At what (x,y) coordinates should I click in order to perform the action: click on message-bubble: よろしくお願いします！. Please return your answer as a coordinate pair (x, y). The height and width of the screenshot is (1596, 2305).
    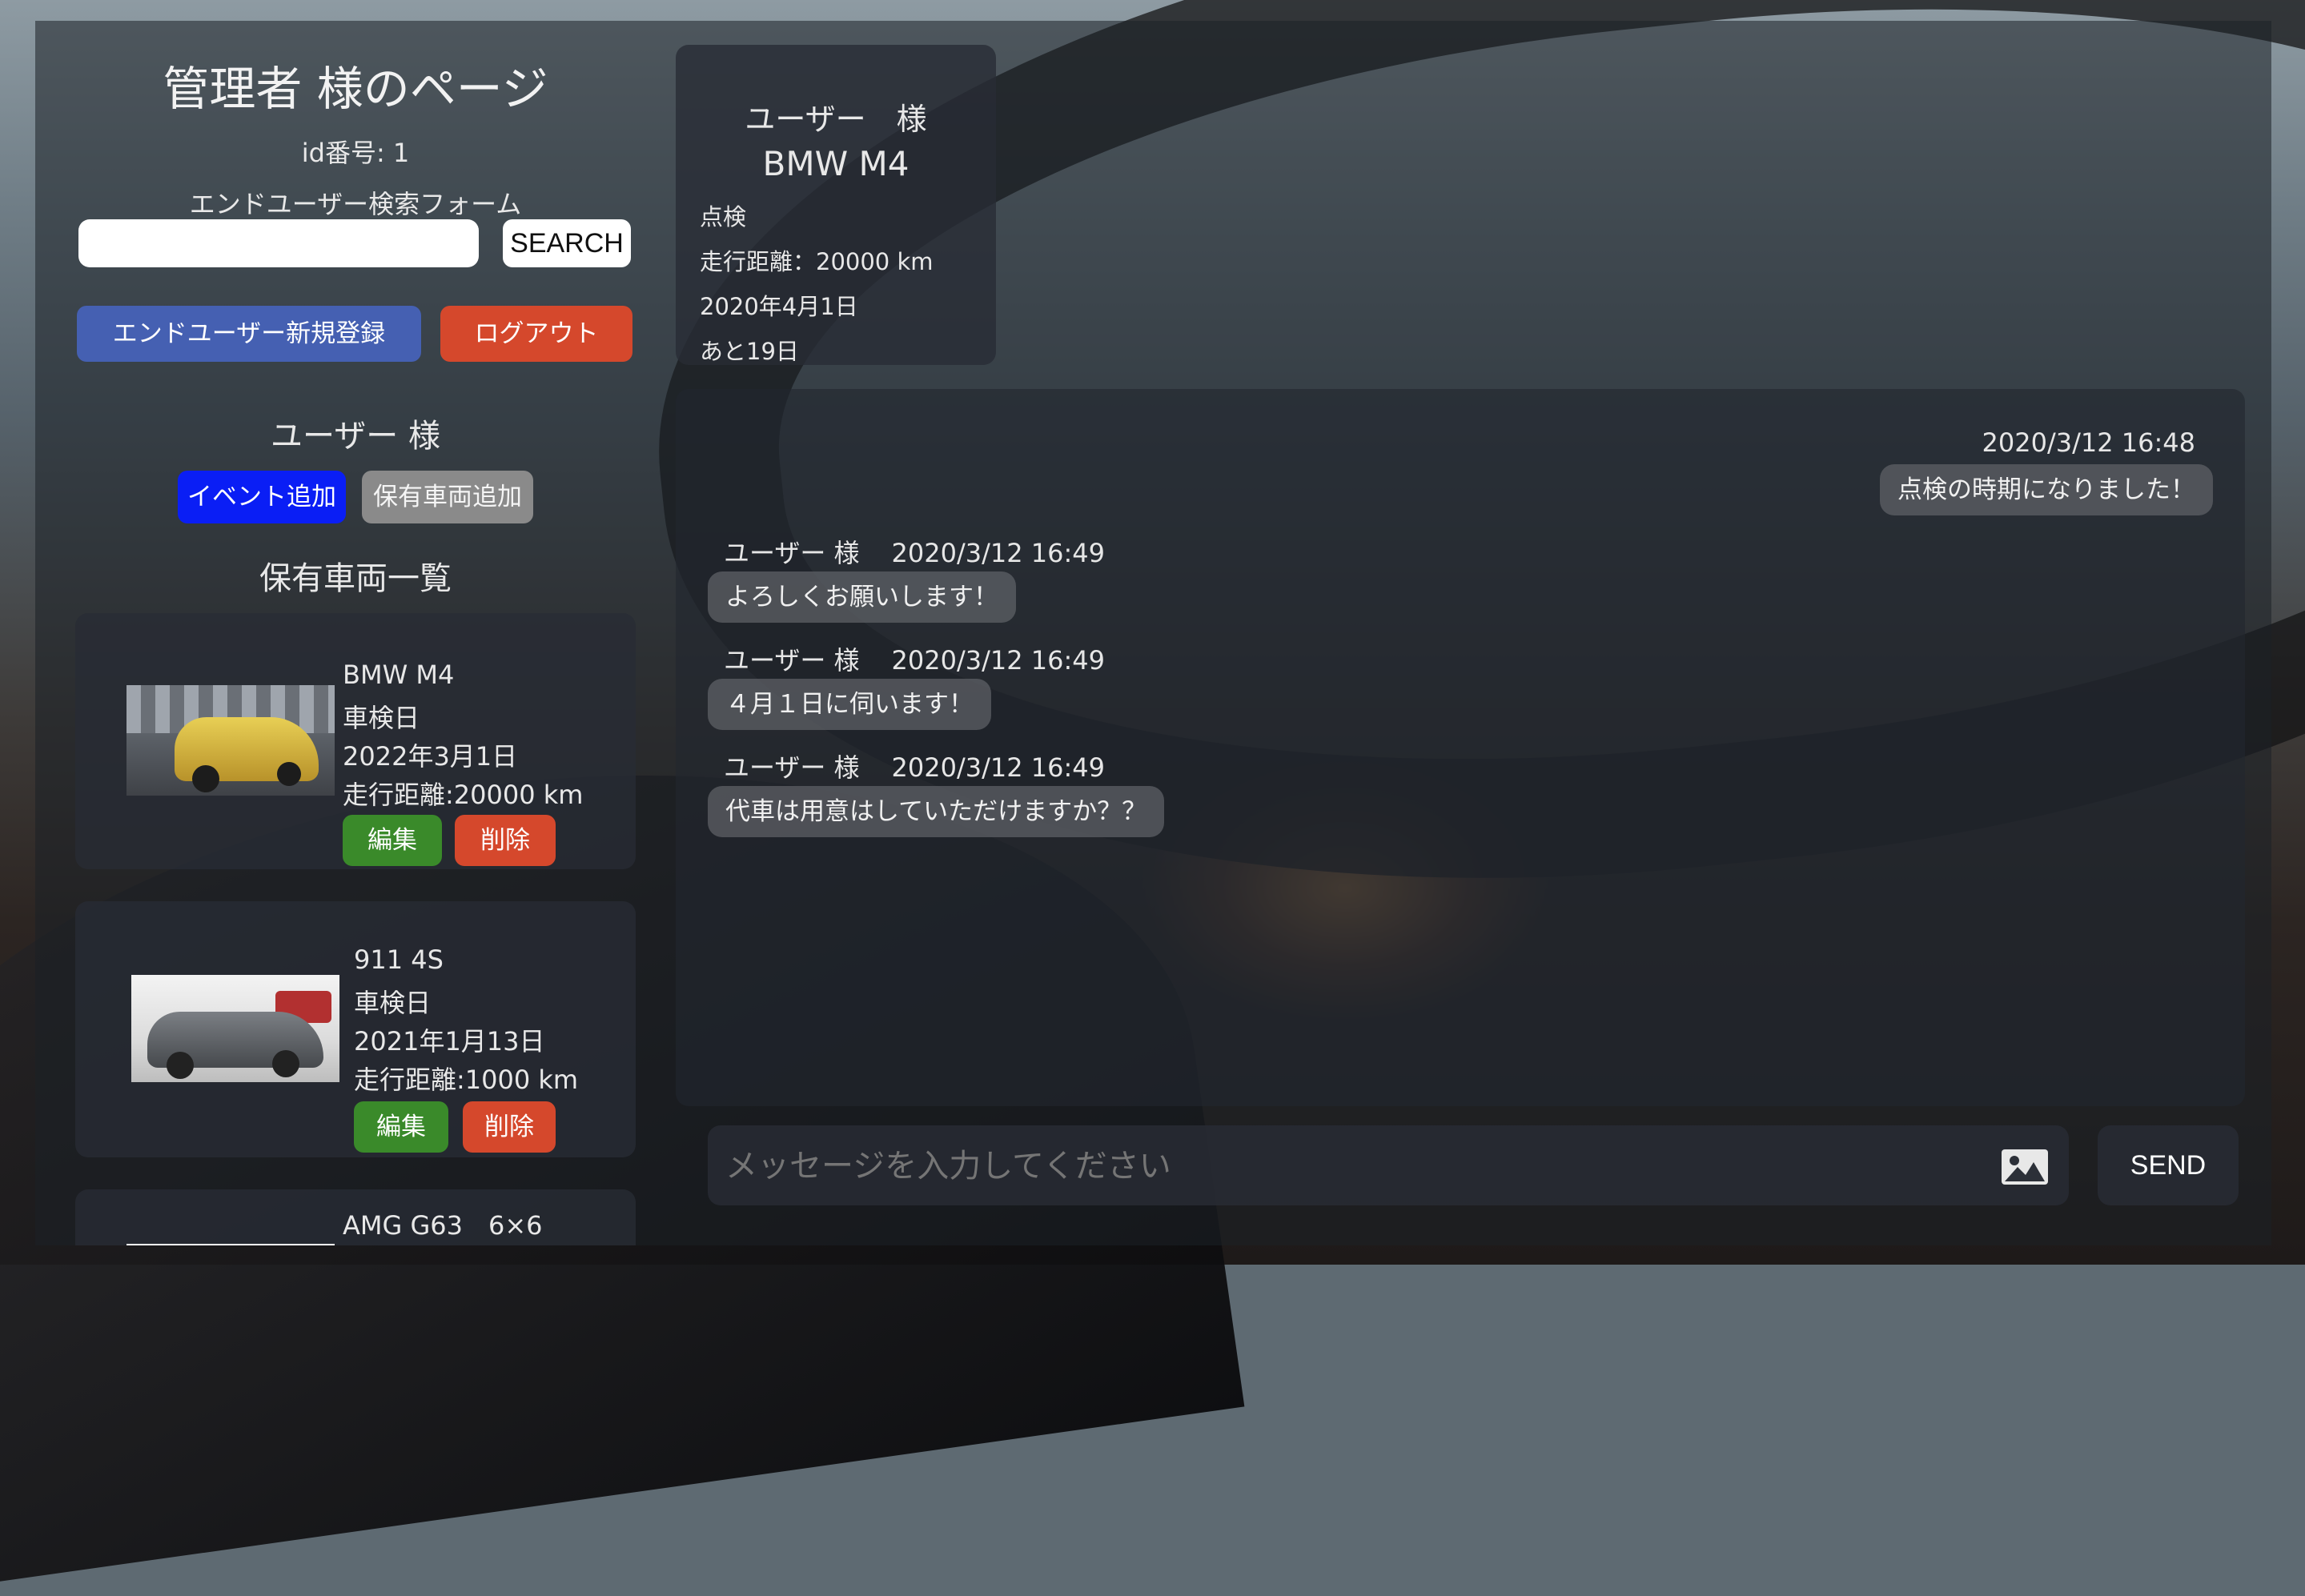
    Looking at the image, I should click on (862, 597).